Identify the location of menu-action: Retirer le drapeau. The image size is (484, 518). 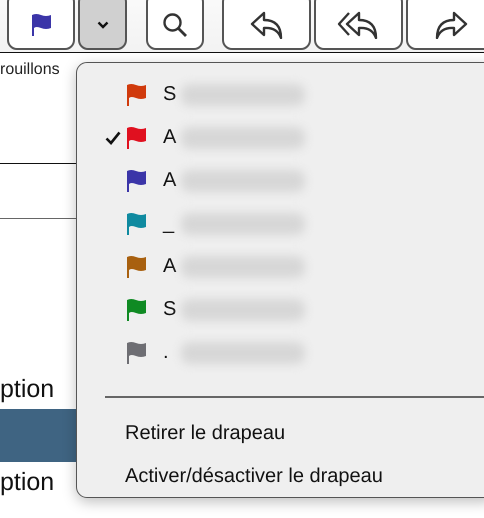
(280, 433).